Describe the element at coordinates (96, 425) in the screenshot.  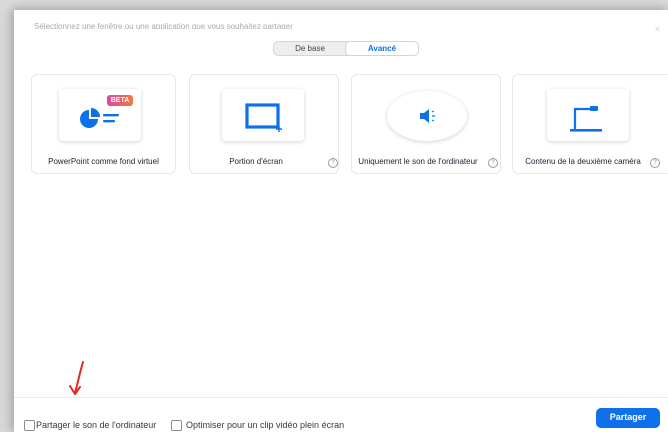
I see `share-sound-label: Partager le son de l'ordinateur` at that location.